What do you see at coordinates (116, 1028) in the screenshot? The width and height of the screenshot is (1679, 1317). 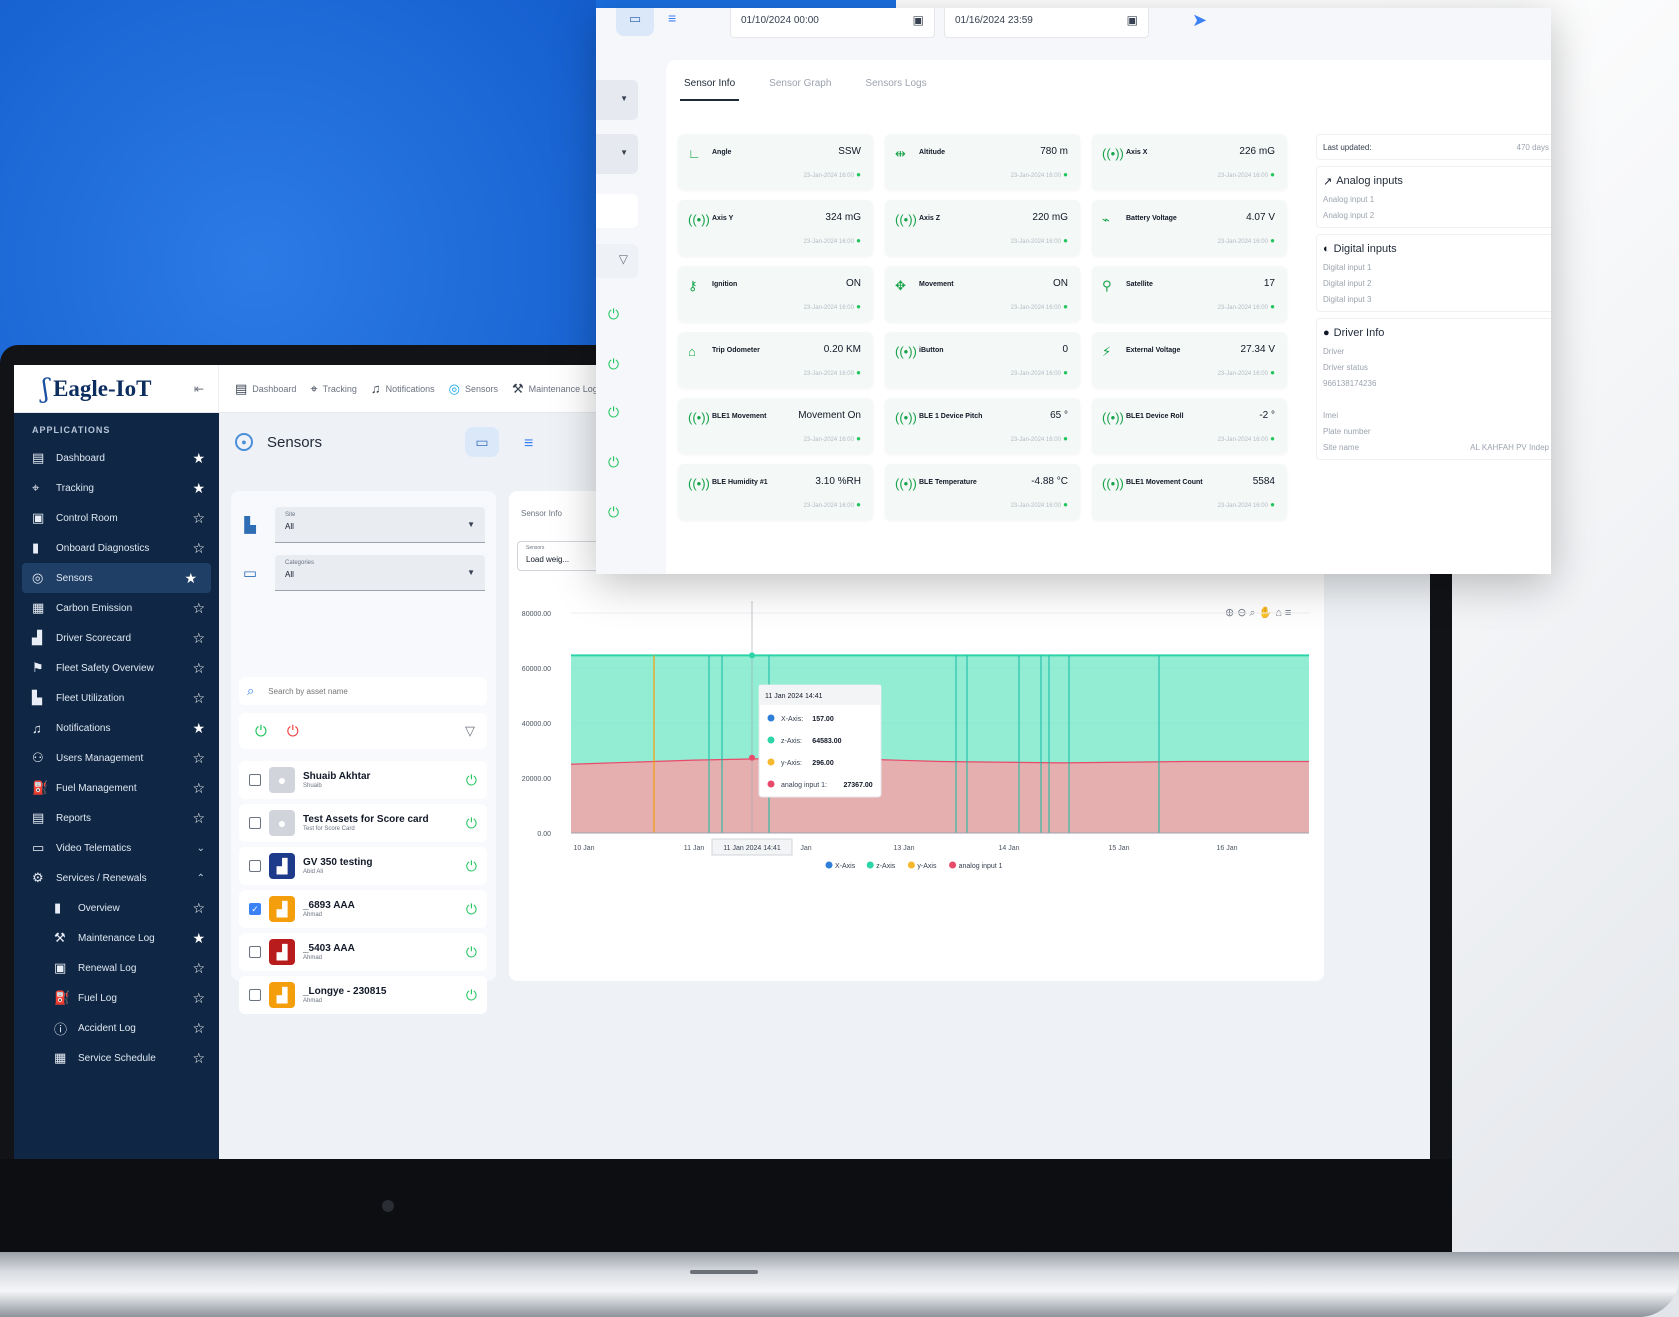 I see `sidebar-item-accident-log: ⓘ Accident Log ☆` at bounding box center [116, 1028].